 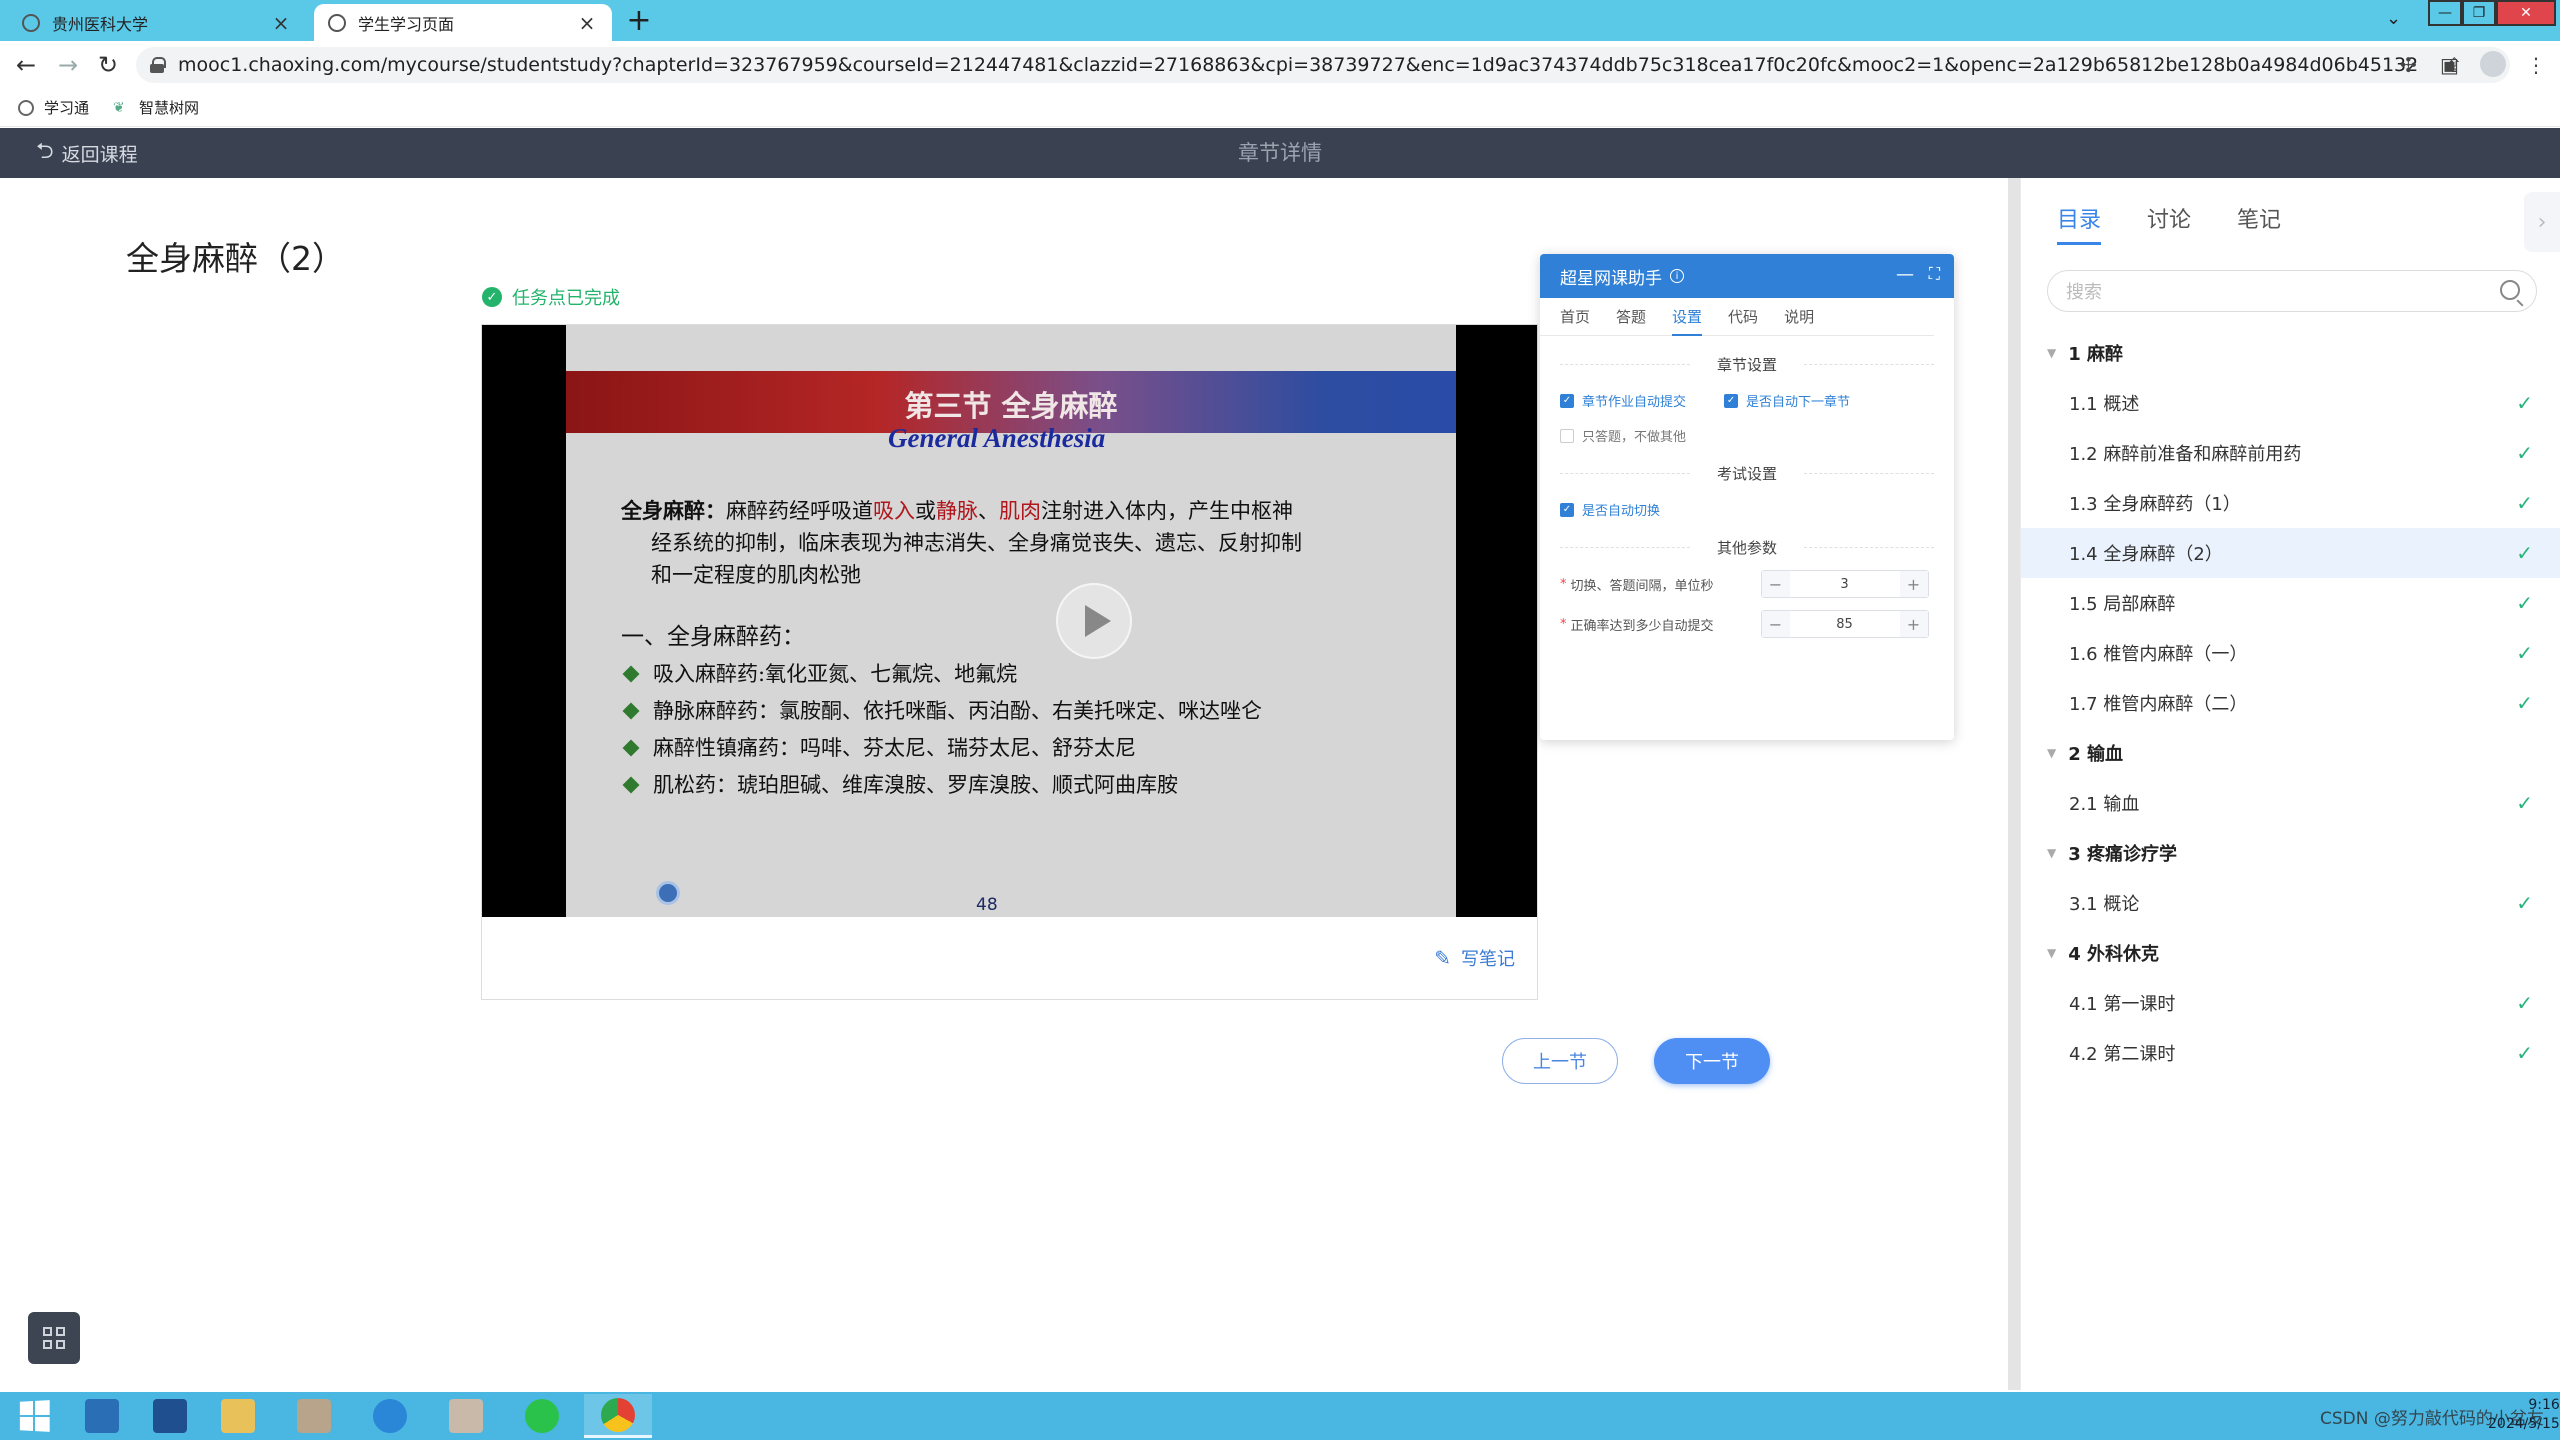 I want to click on auto-switch-checkbox: ✓ 是否自动切换, so click(x=1610, y=509).